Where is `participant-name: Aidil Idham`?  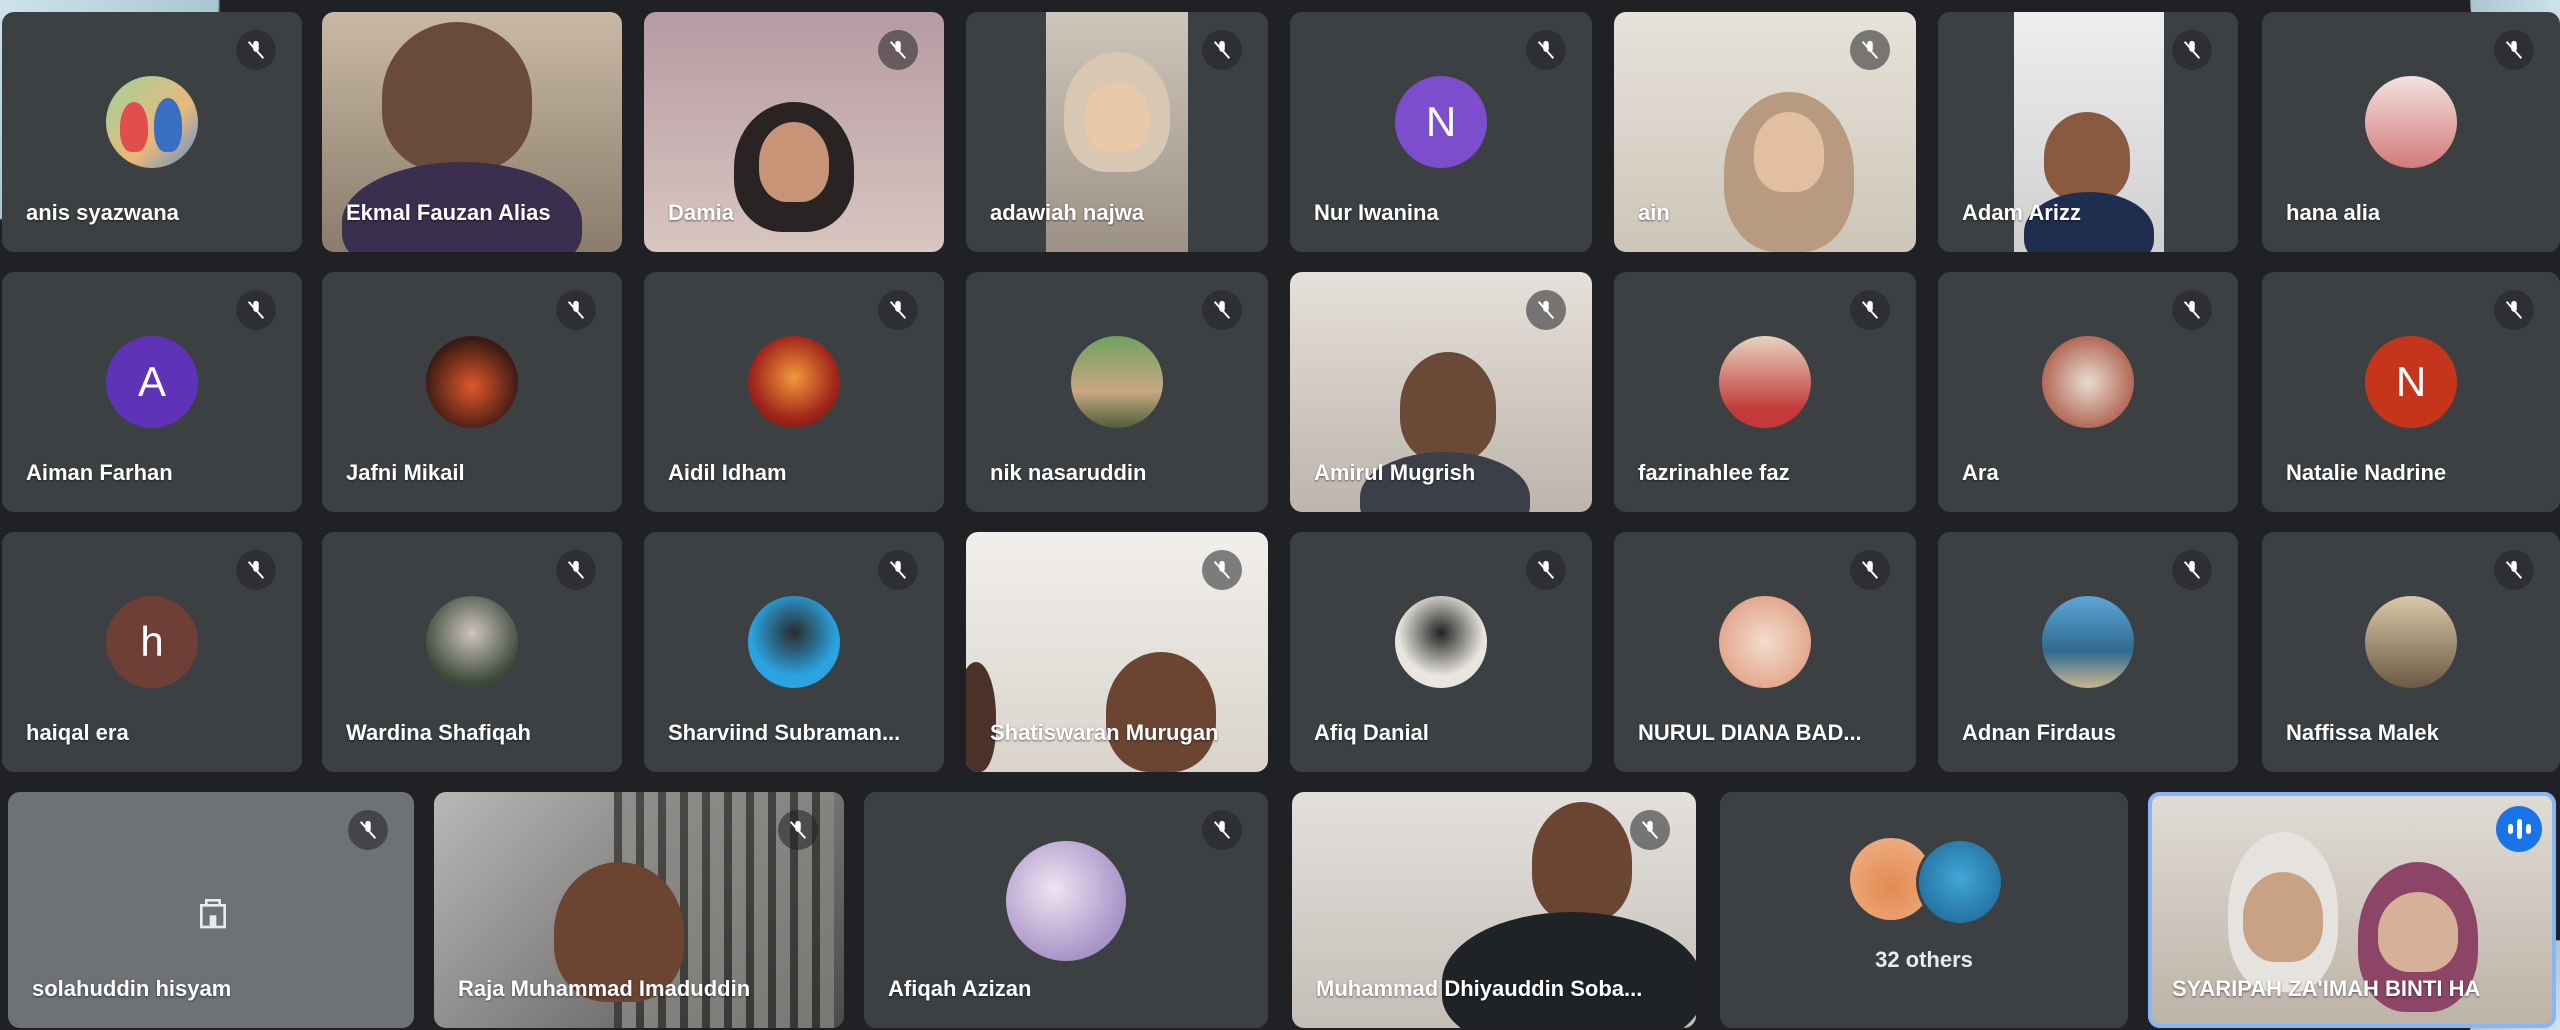
participant-name: Aidil Idham is located at coordinates (727, 472).